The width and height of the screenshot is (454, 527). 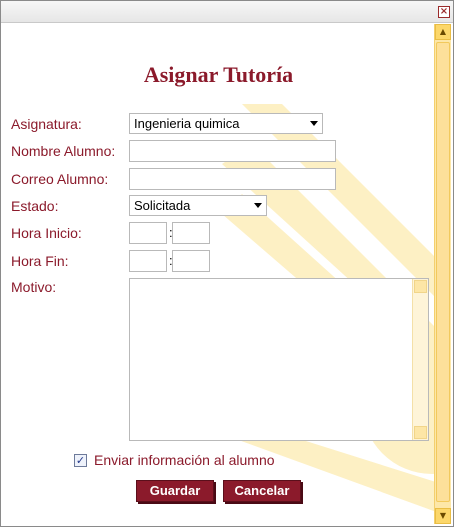 What do you see at coordinates (60, 179) in the screenshot?
I see `correo-label: Correo Alumno:` at bounding box center [60, 179].